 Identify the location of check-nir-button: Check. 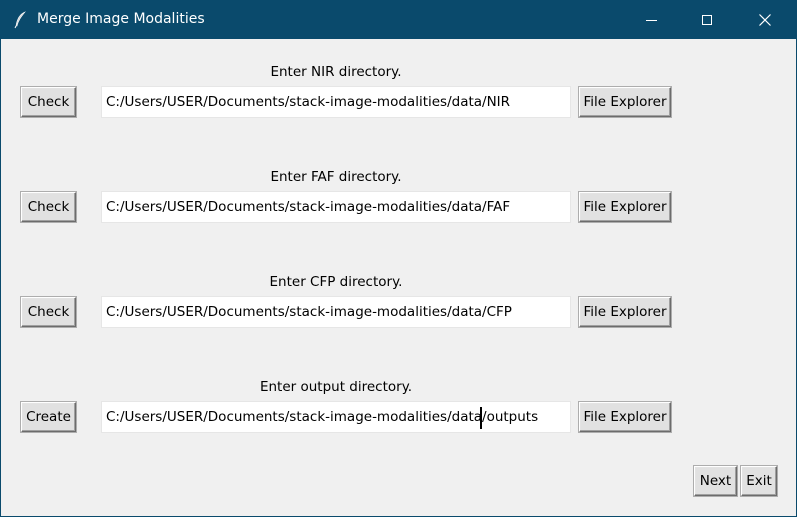
(48, 102).